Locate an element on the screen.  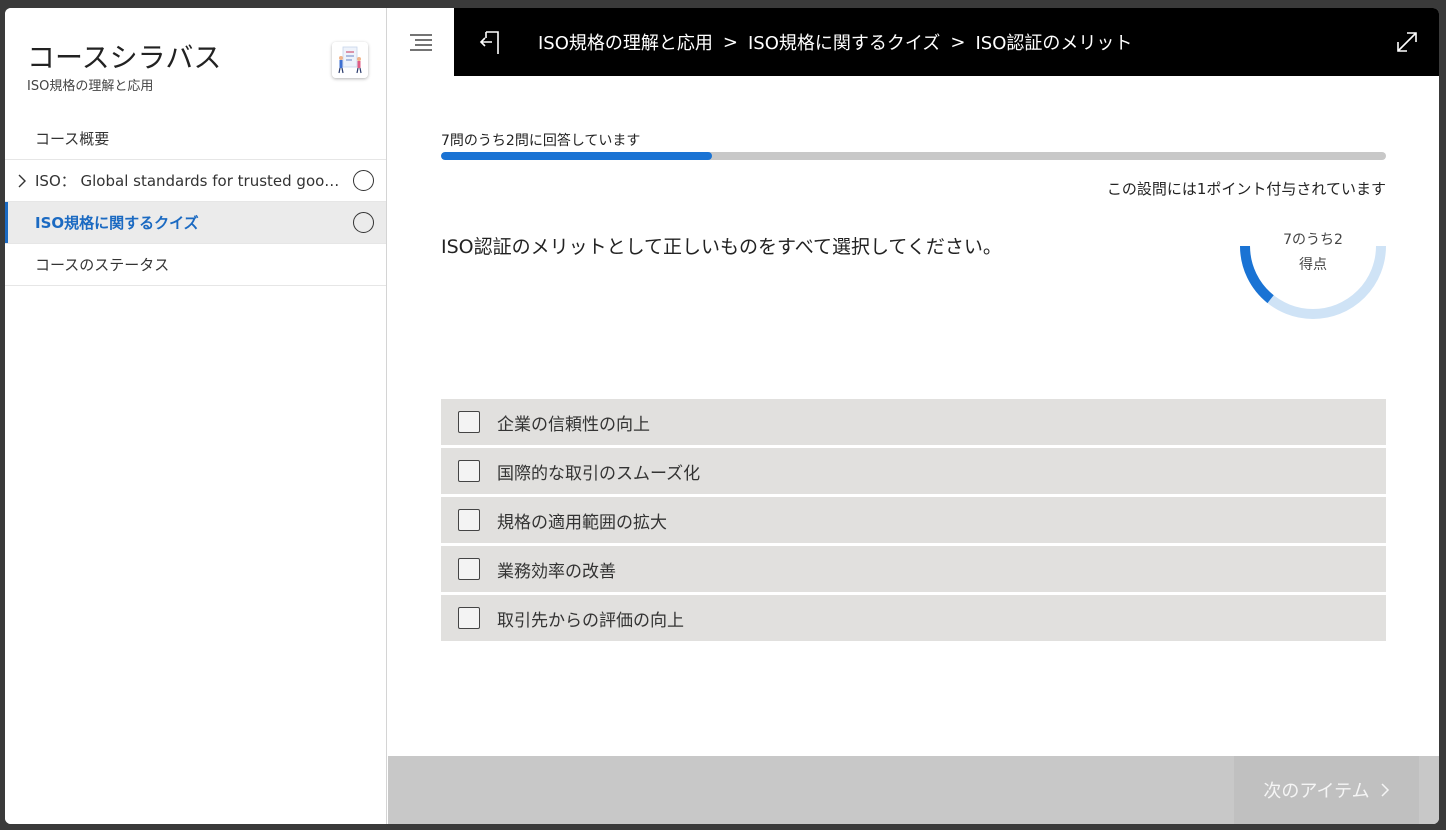
menu-toggle-button is located at coordinates (421, 42).